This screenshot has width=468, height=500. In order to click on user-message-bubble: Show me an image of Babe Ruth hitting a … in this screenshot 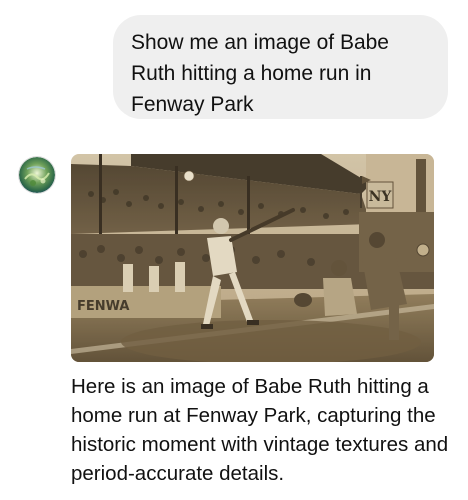, I will do `click(280, 67)`.